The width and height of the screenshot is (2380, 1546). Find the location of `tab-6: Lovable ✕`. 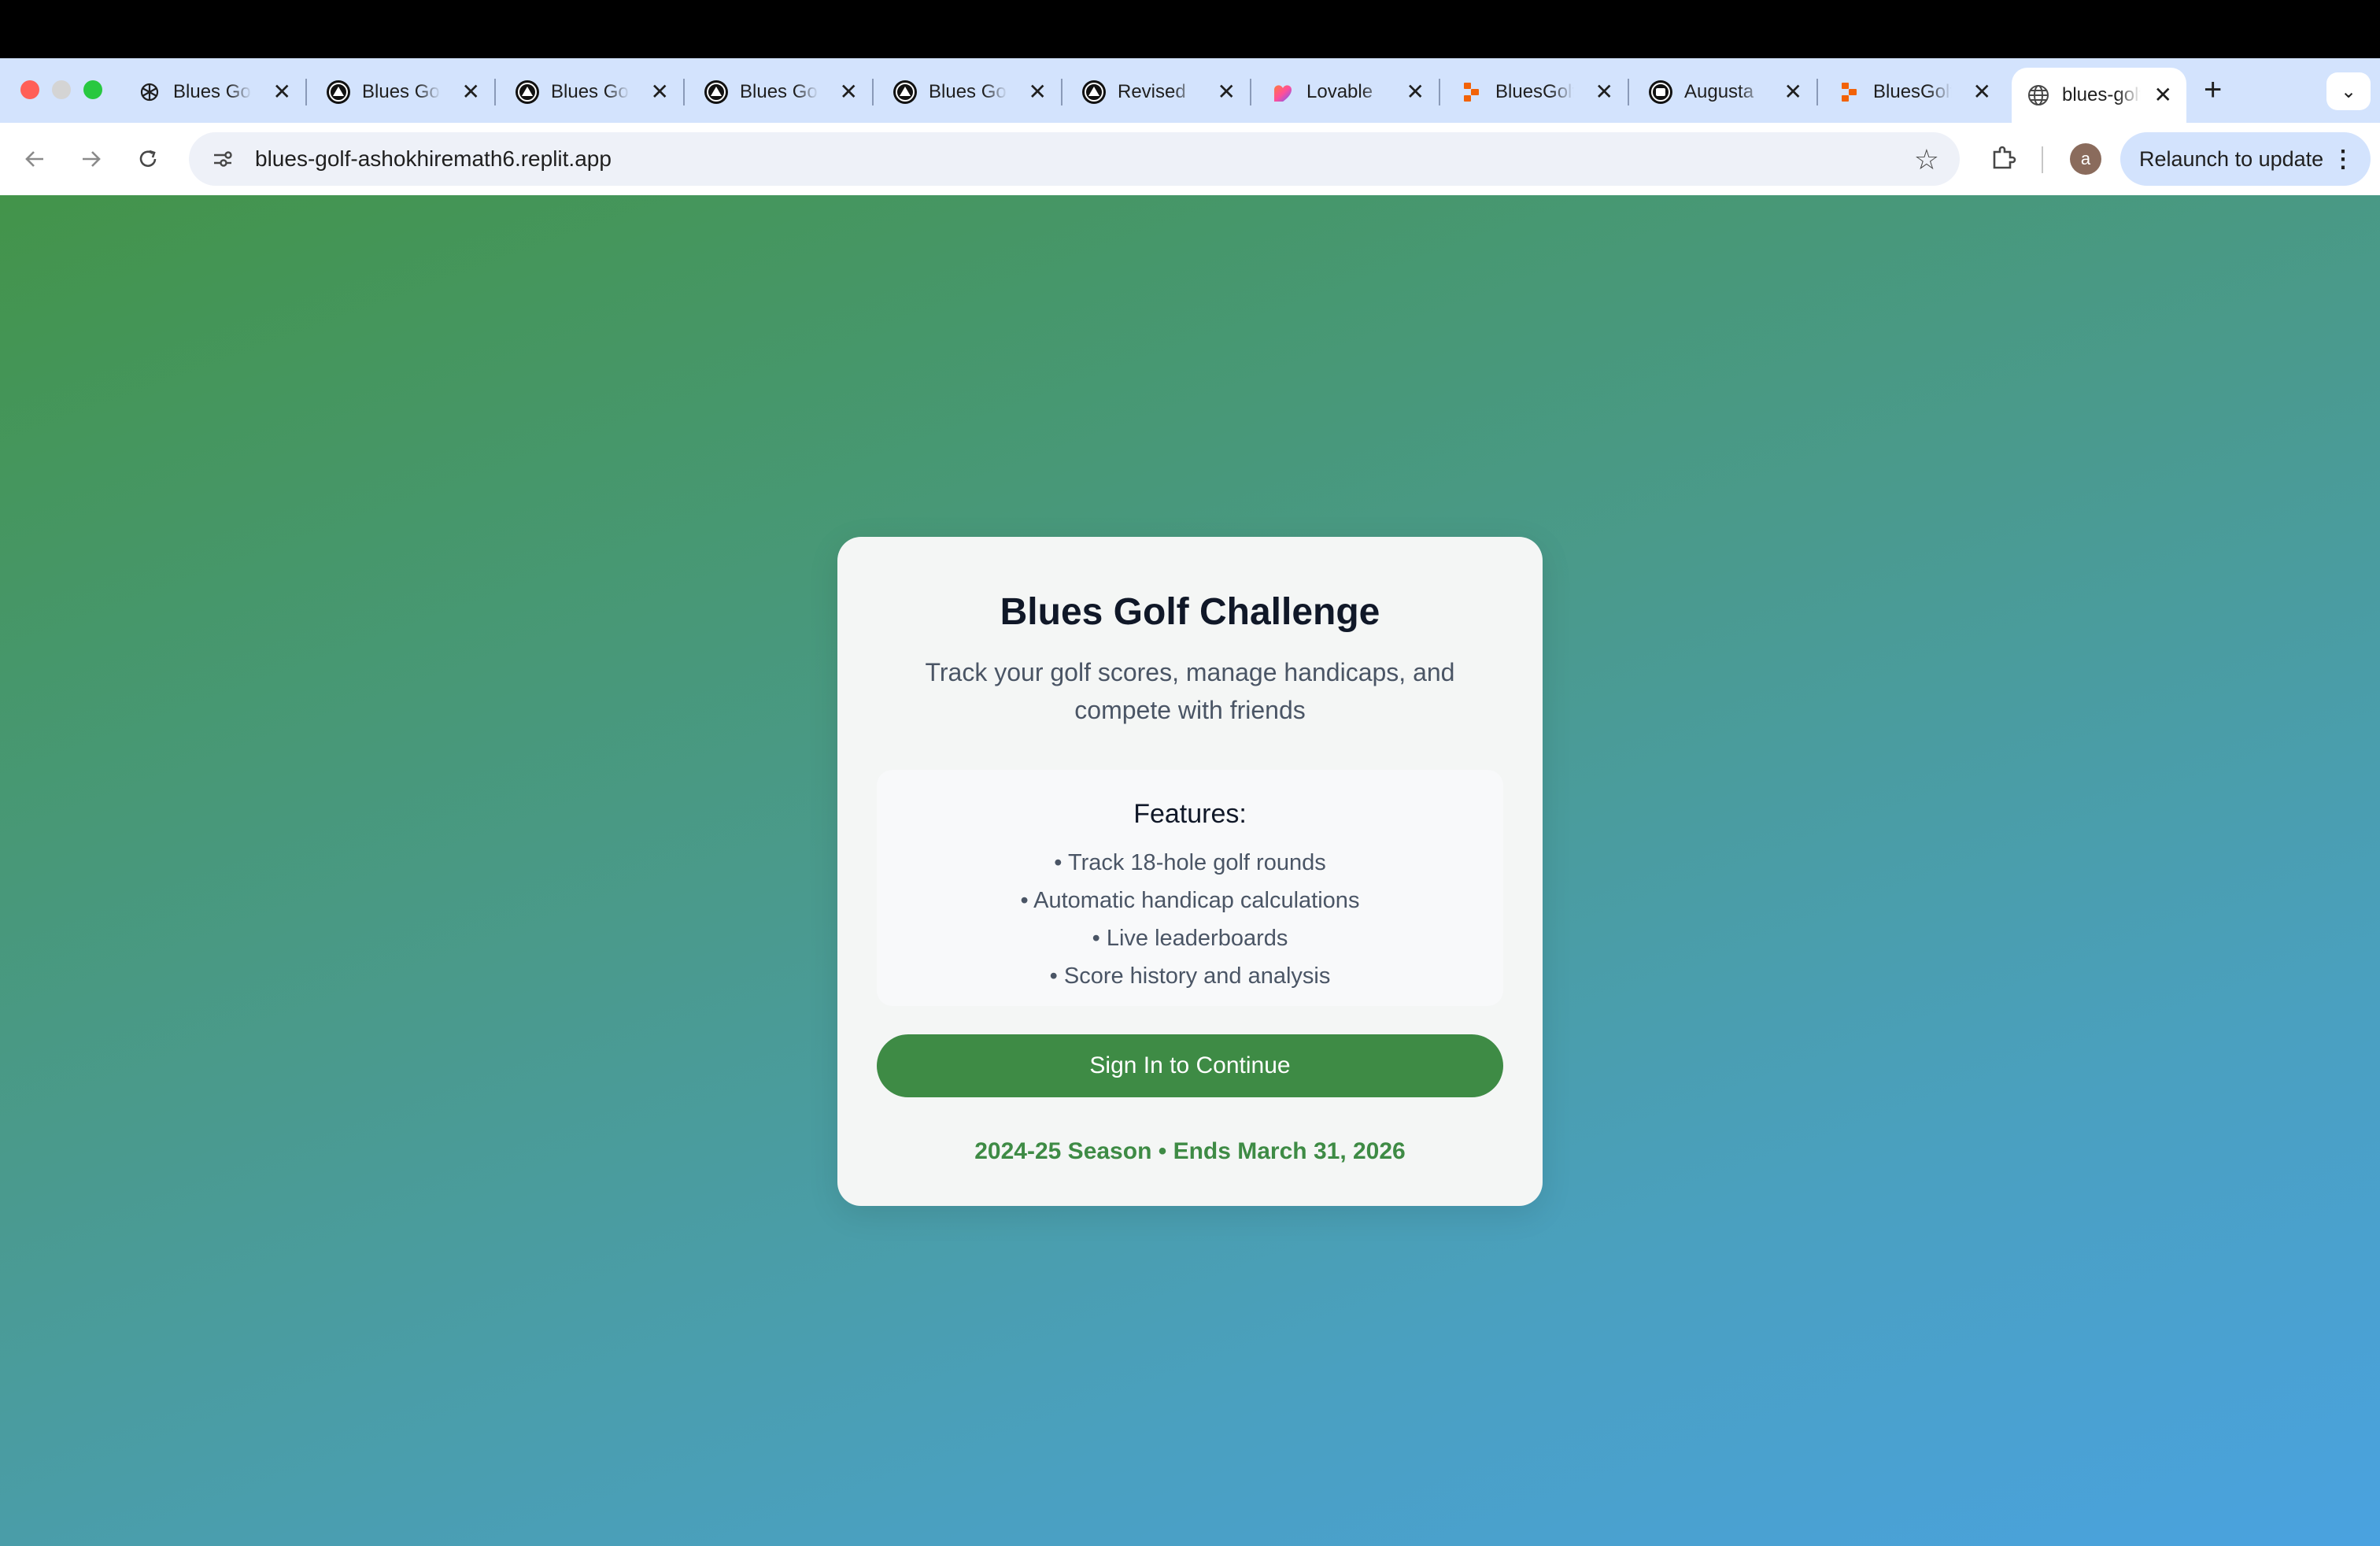

tab-6: Lovable ✕ is located at coordinates (1348, 93).